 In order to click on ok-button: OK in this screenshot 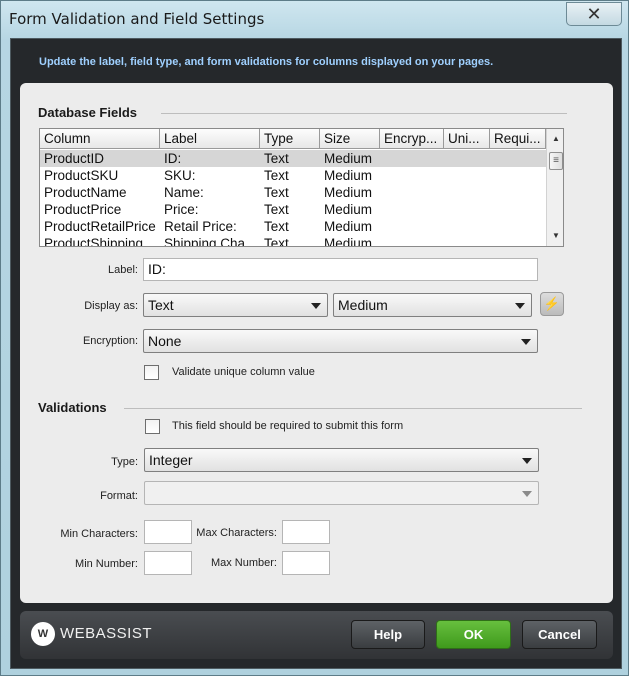, I will do `click(473, 634)`.